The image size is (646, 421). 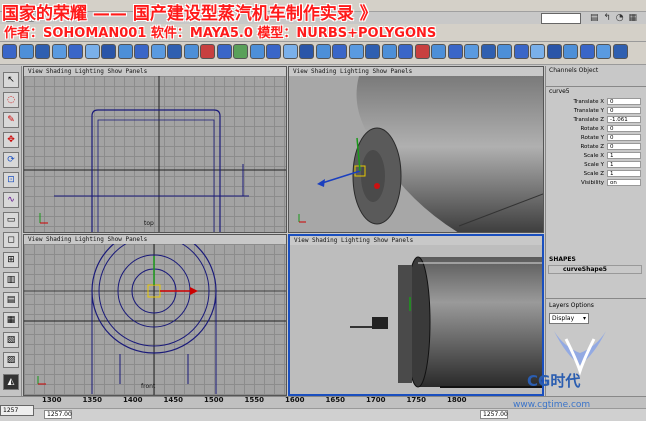 What do you see at coordinates (592, 138) in the screenshot?
I see `channel-attribute-name: Rotate Y` at bounding box center [592, 138].